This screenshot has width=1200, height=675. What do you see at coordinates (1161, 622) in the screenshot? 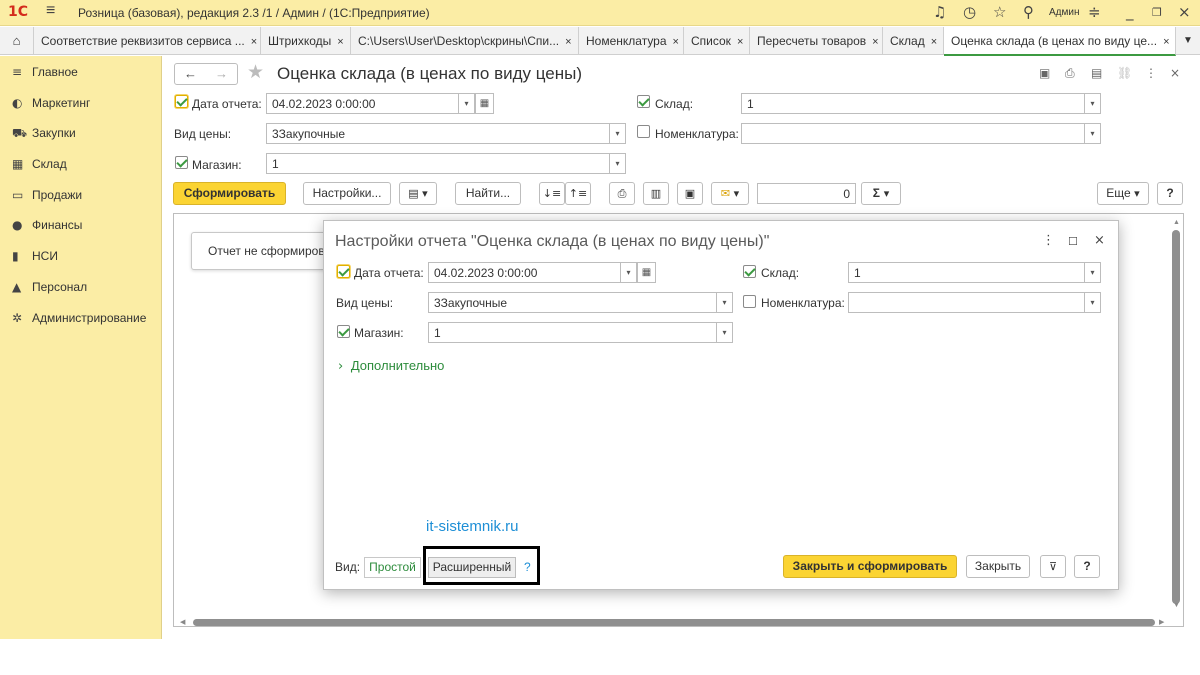
I see `scroll-right-icon: ▶` at bounding box center [1161, 622].